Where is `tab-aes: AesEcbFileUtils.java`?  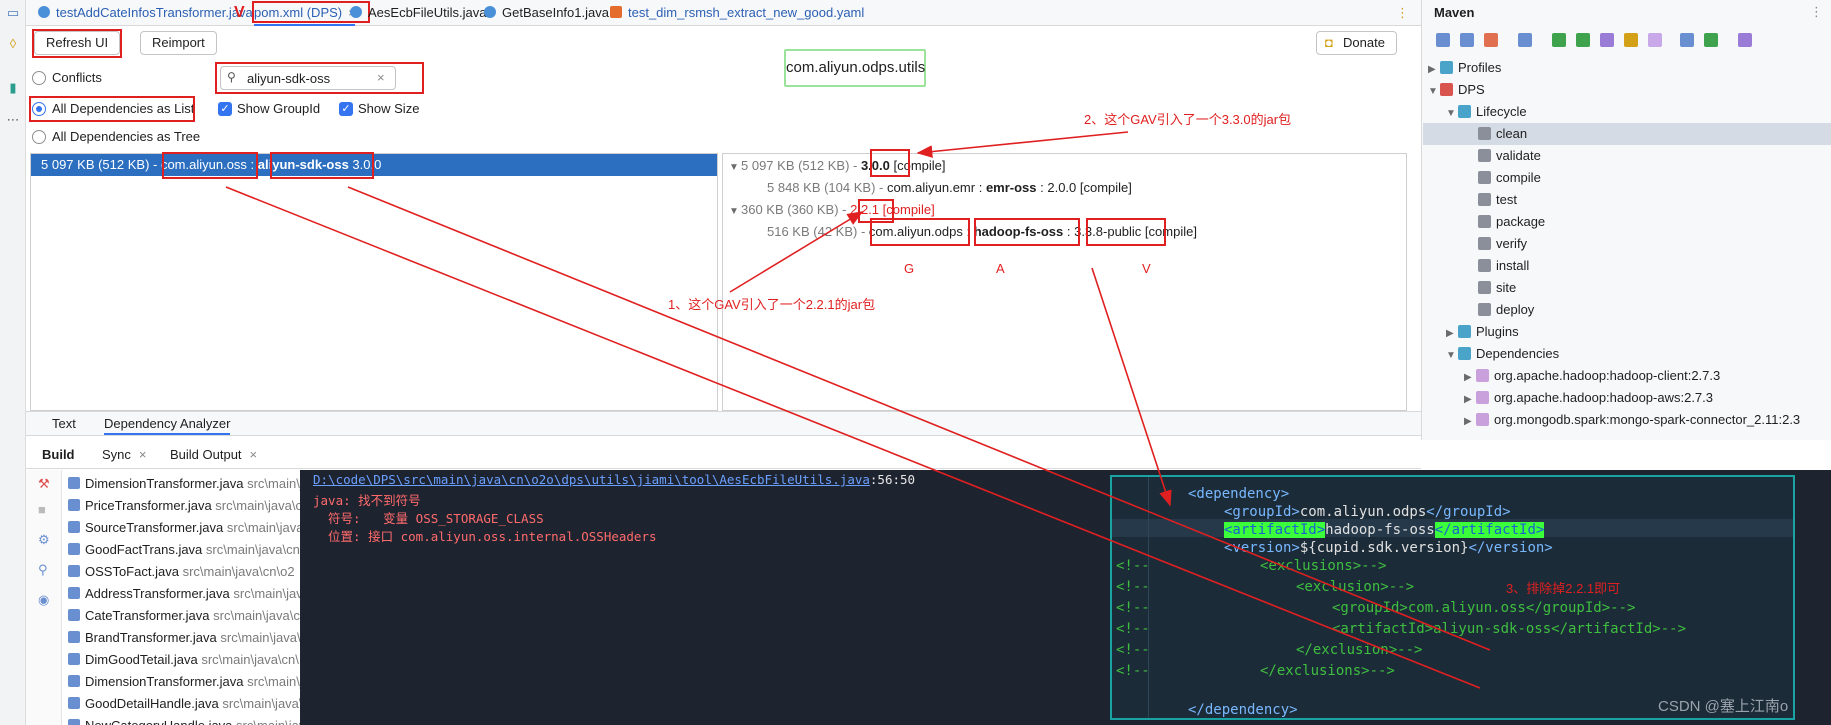
tab-aes: AesEcbFileUtils.java is located at coordinates (418, 13).